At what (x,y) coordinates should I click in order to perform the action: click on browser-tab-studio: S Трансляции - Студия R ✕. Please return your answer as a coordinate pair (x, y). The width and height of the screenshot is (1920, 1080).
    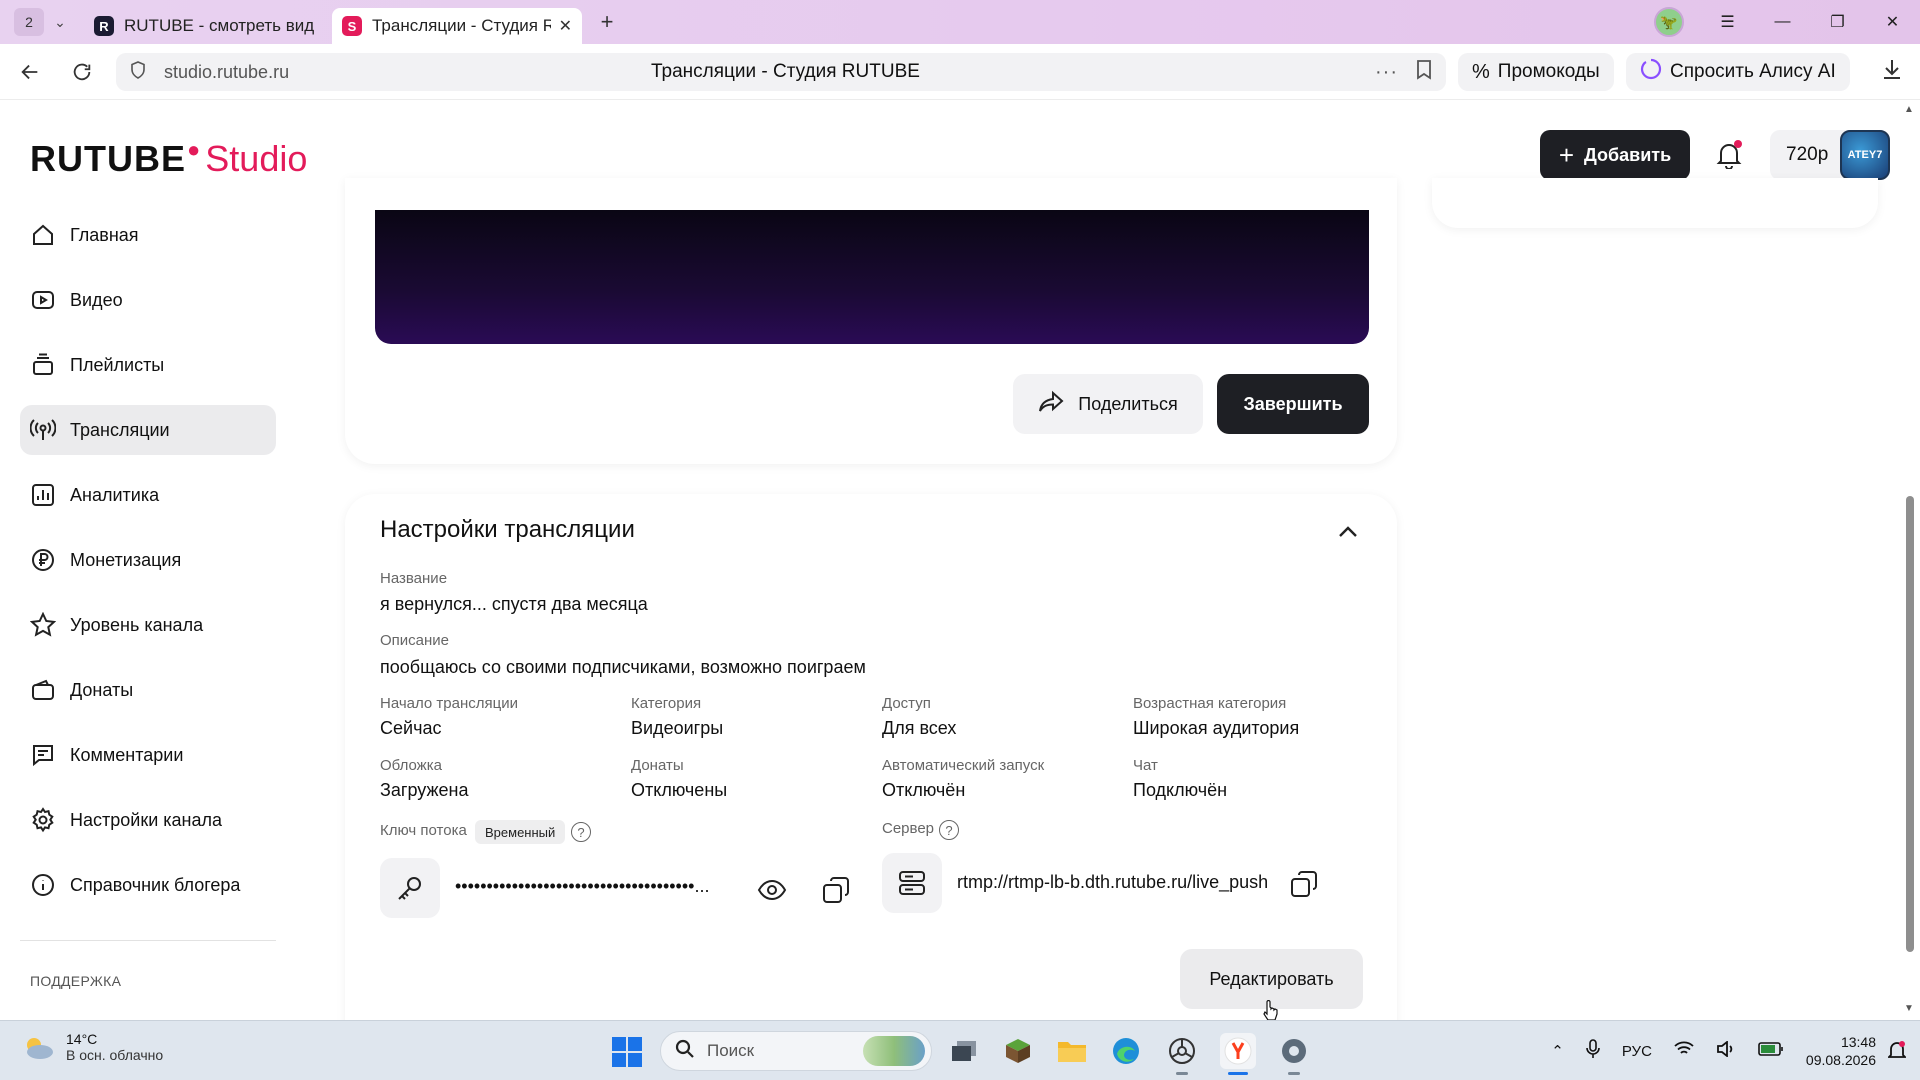
    Looking at the image, I should click on (457, 26).